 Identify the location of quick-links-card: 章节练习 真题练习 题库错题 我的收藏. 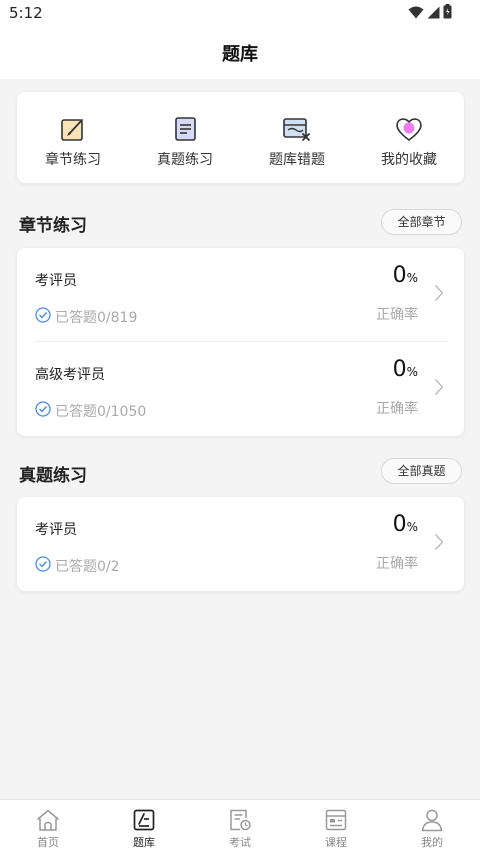
(240, 137).